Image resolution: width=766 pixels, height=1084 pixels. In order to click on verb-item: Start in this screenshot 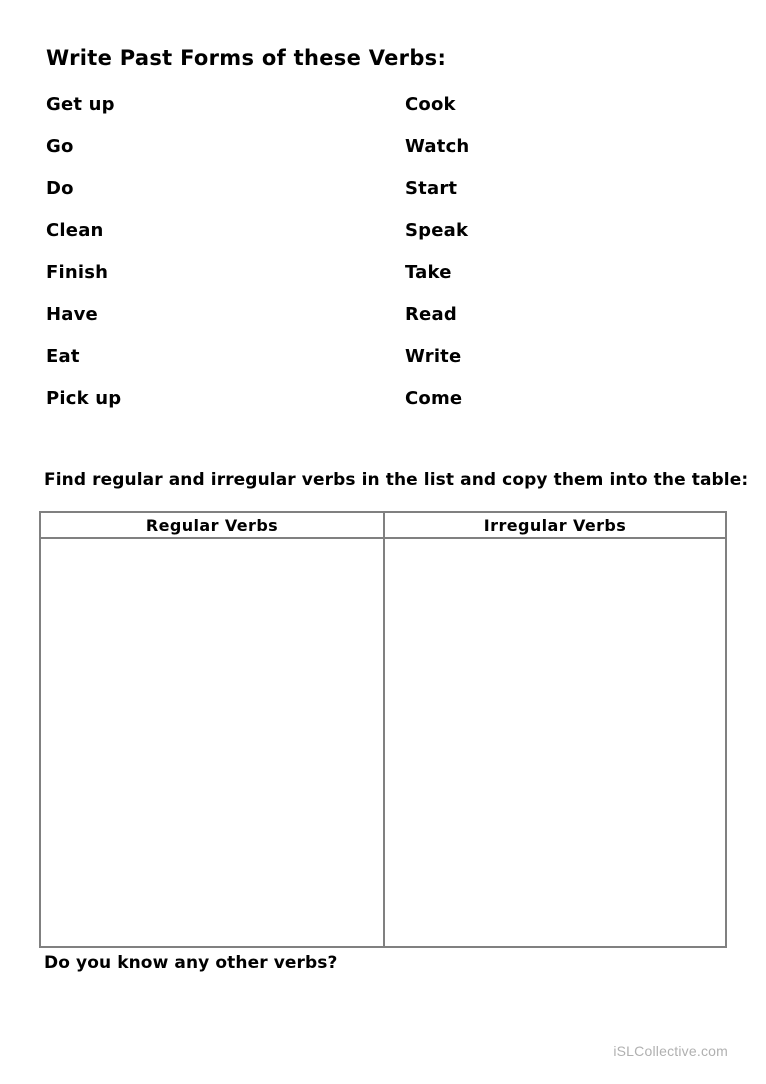, I will do `click(431, 188)`.